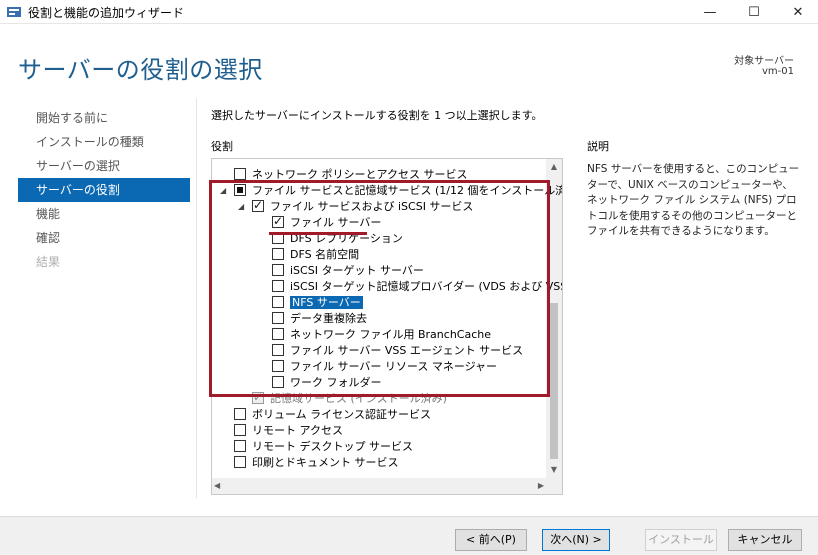 This screenshot has height=555, width=818. I want to click on nav-item-4: 機能, so click(104, 214).